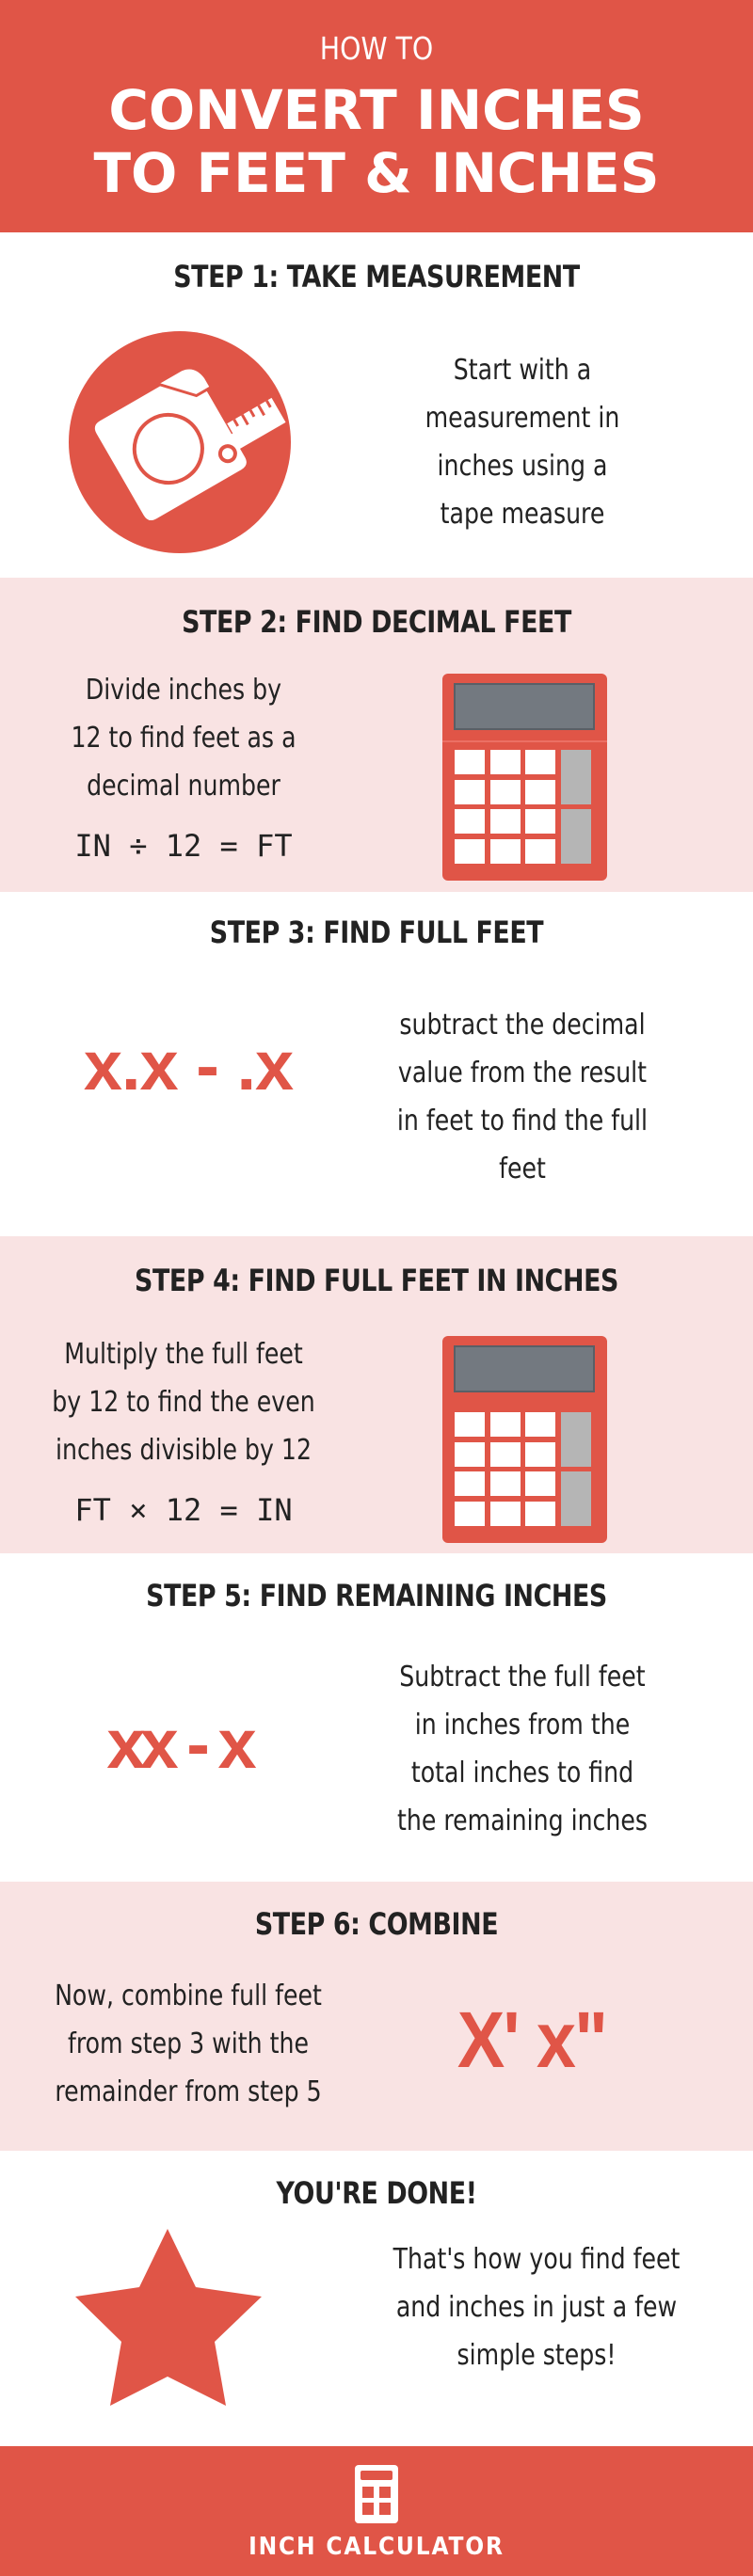  I want to click on step-4-text-line: Multiply the full feet, so click(183, 1354).